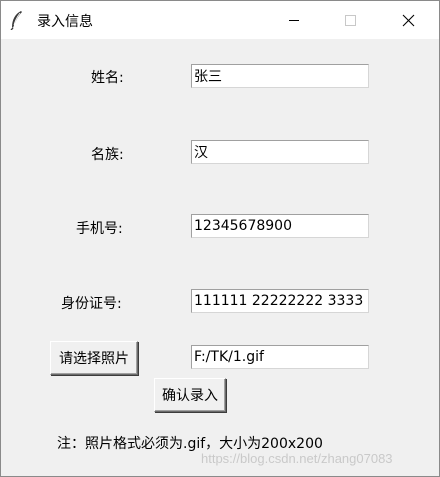 This screenshot has width=440, height=477. Describe the element at coordinates (190, 395) in the screenshot. I see `confirm-button: 确认录入` at that location.